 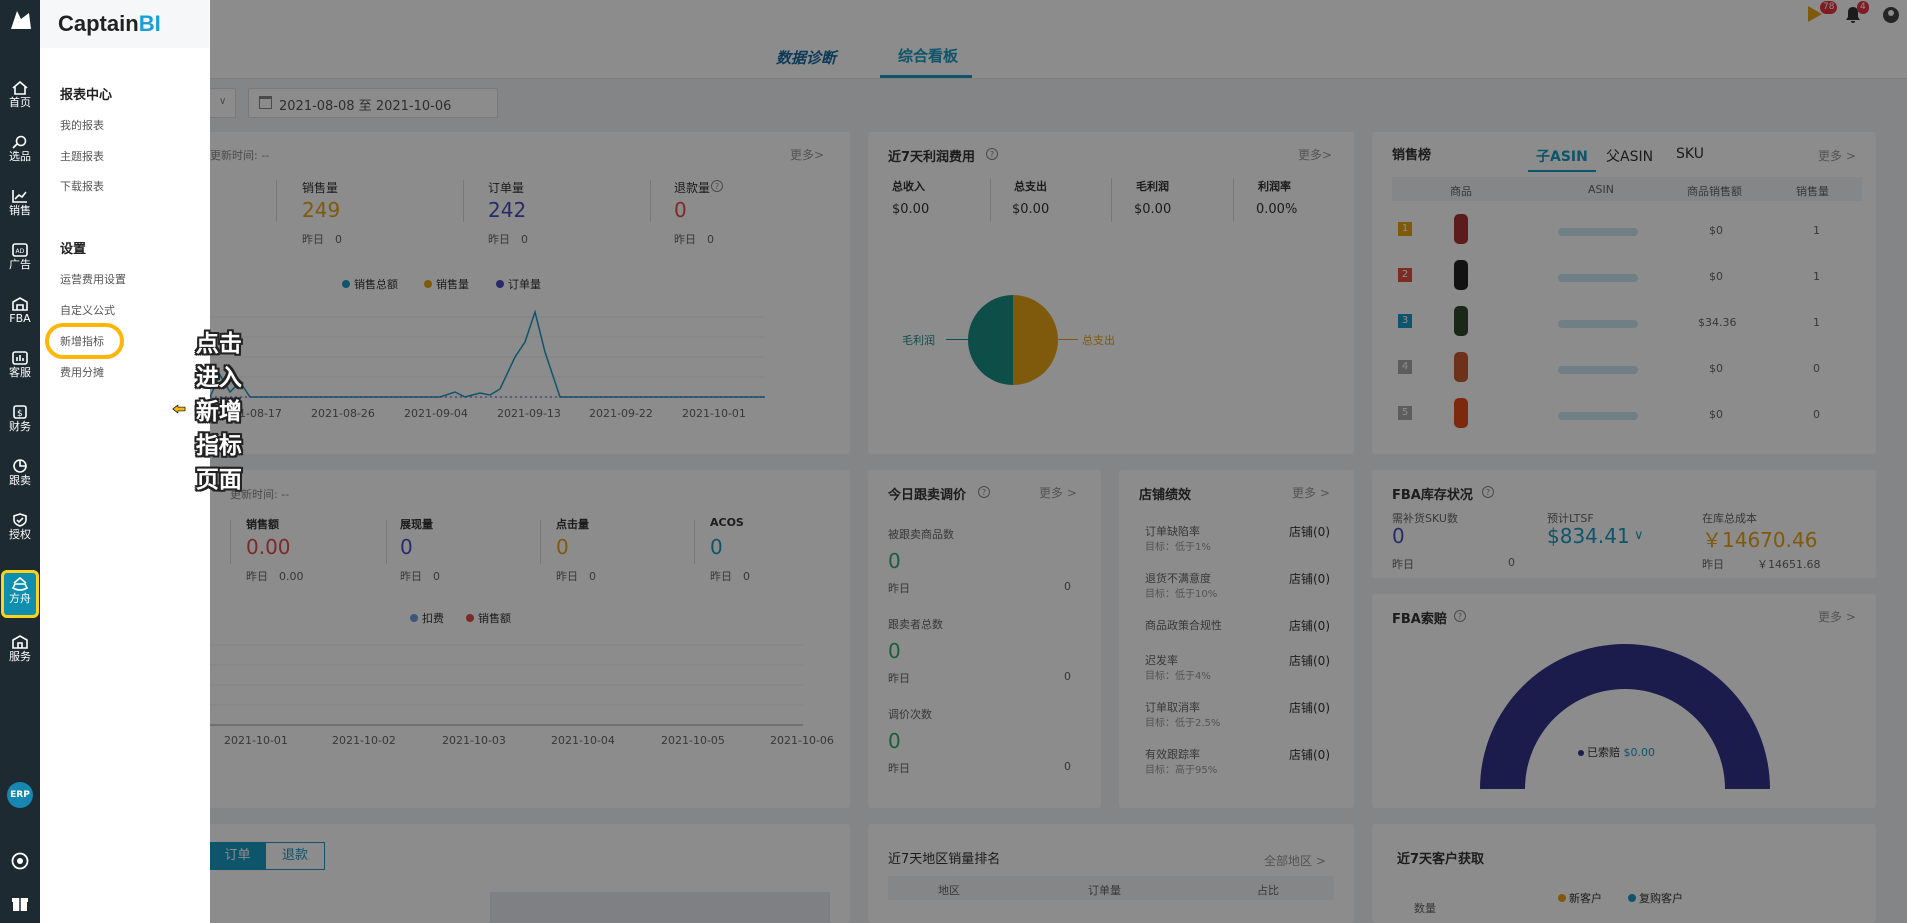 What do you see at coordinates (20, 584) in the screenshot?
I see `ark-icon` at bounding box center [20, 584].